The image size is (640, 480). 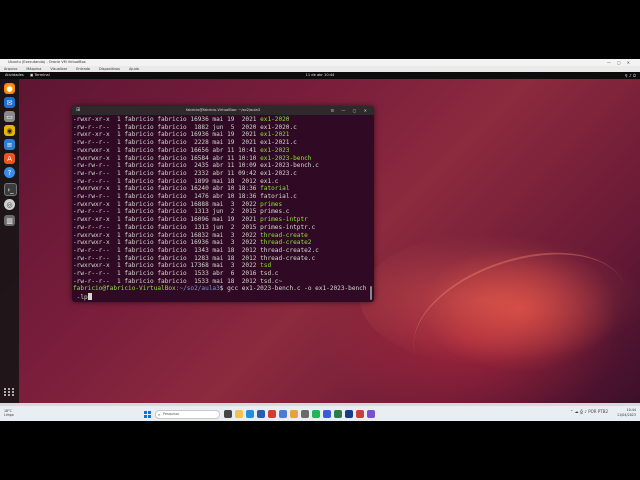 I want to click on window-controls: —▢✕, so click(x=621, y=62).